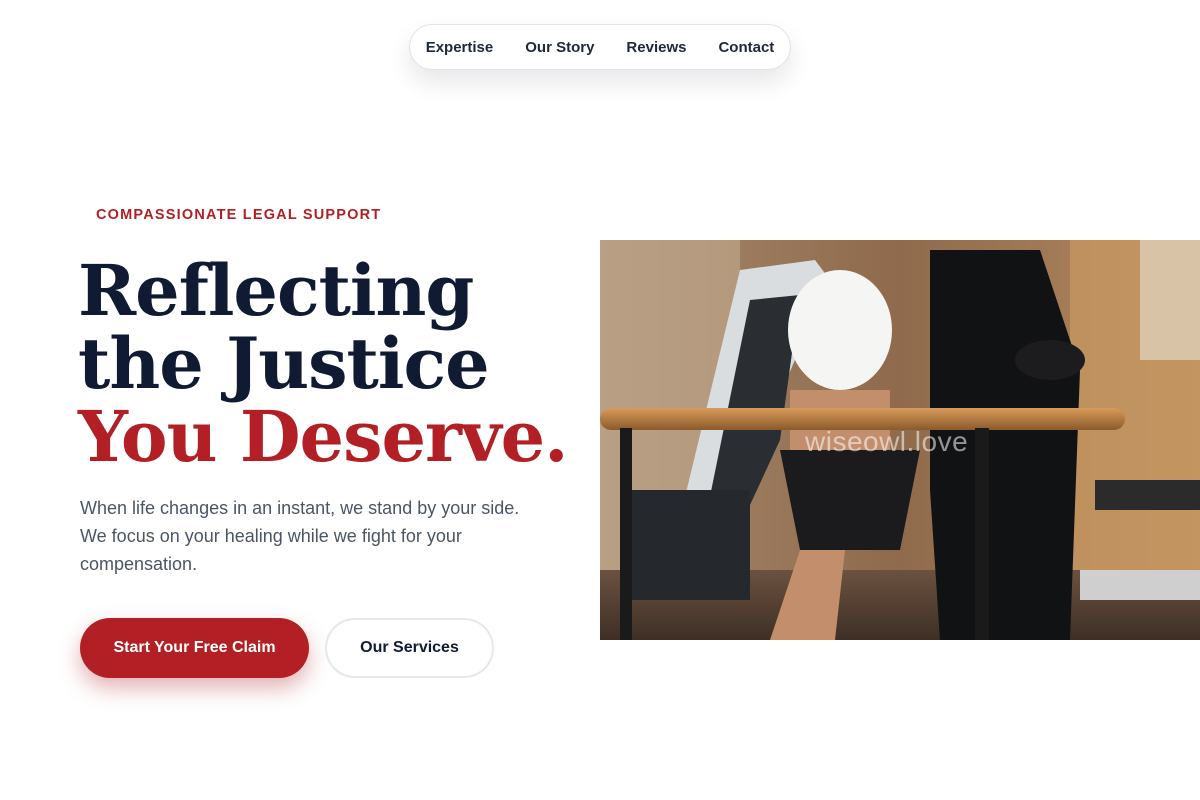  What do you see at coordinates (460, 47) in the screenshot?
I see `nav-link-expertise: Expertise` at bounding box center [460, 47].